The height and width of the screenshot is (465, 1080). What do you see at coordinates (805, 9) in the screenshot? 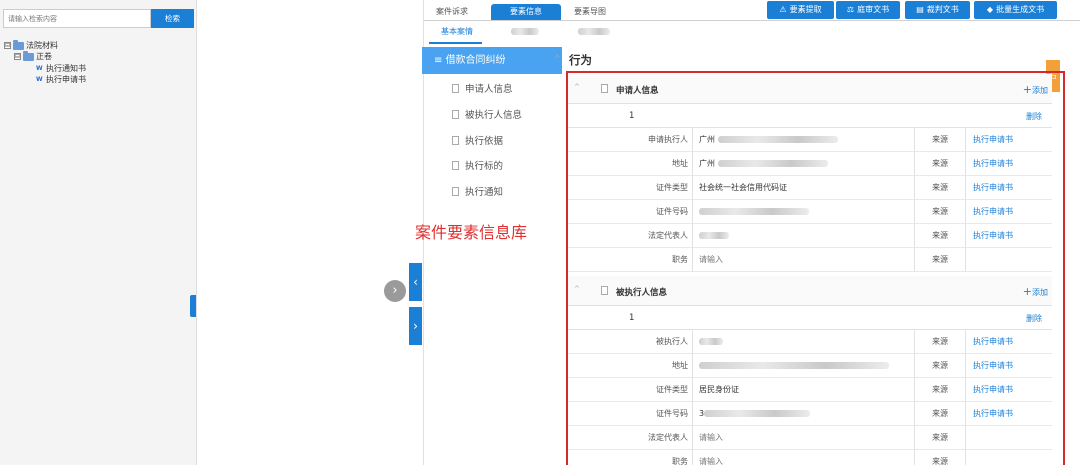
I see `button-label: 要素提取` at bounding box center [805, 9].